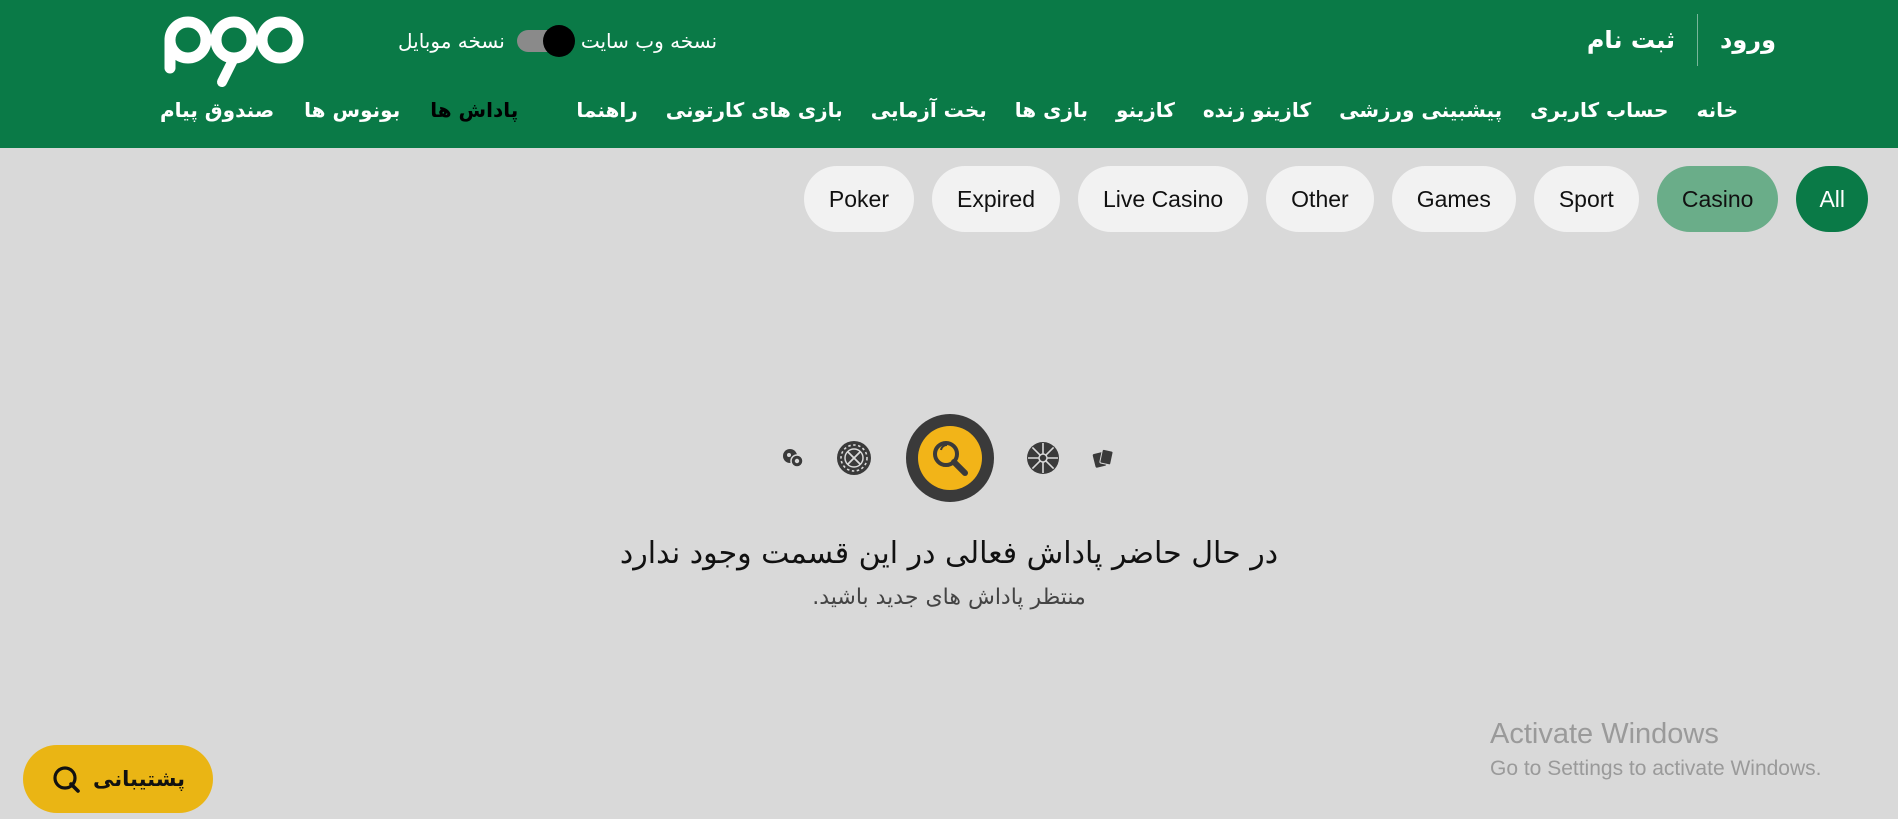 Image resolution: width=1898 pixels, height=819 pixels. I want to click on version-switch, so click(545, 41).